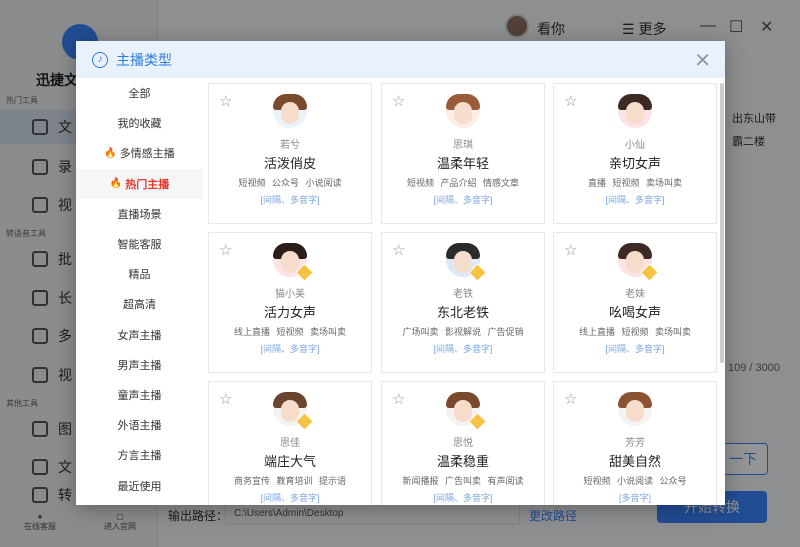 The width and height of the screenshot is (800, 547). What do you see at coordinates (289, 312) in the screenshot?
I see `voice-style: 活力女声` at bounding box center [289, 312].